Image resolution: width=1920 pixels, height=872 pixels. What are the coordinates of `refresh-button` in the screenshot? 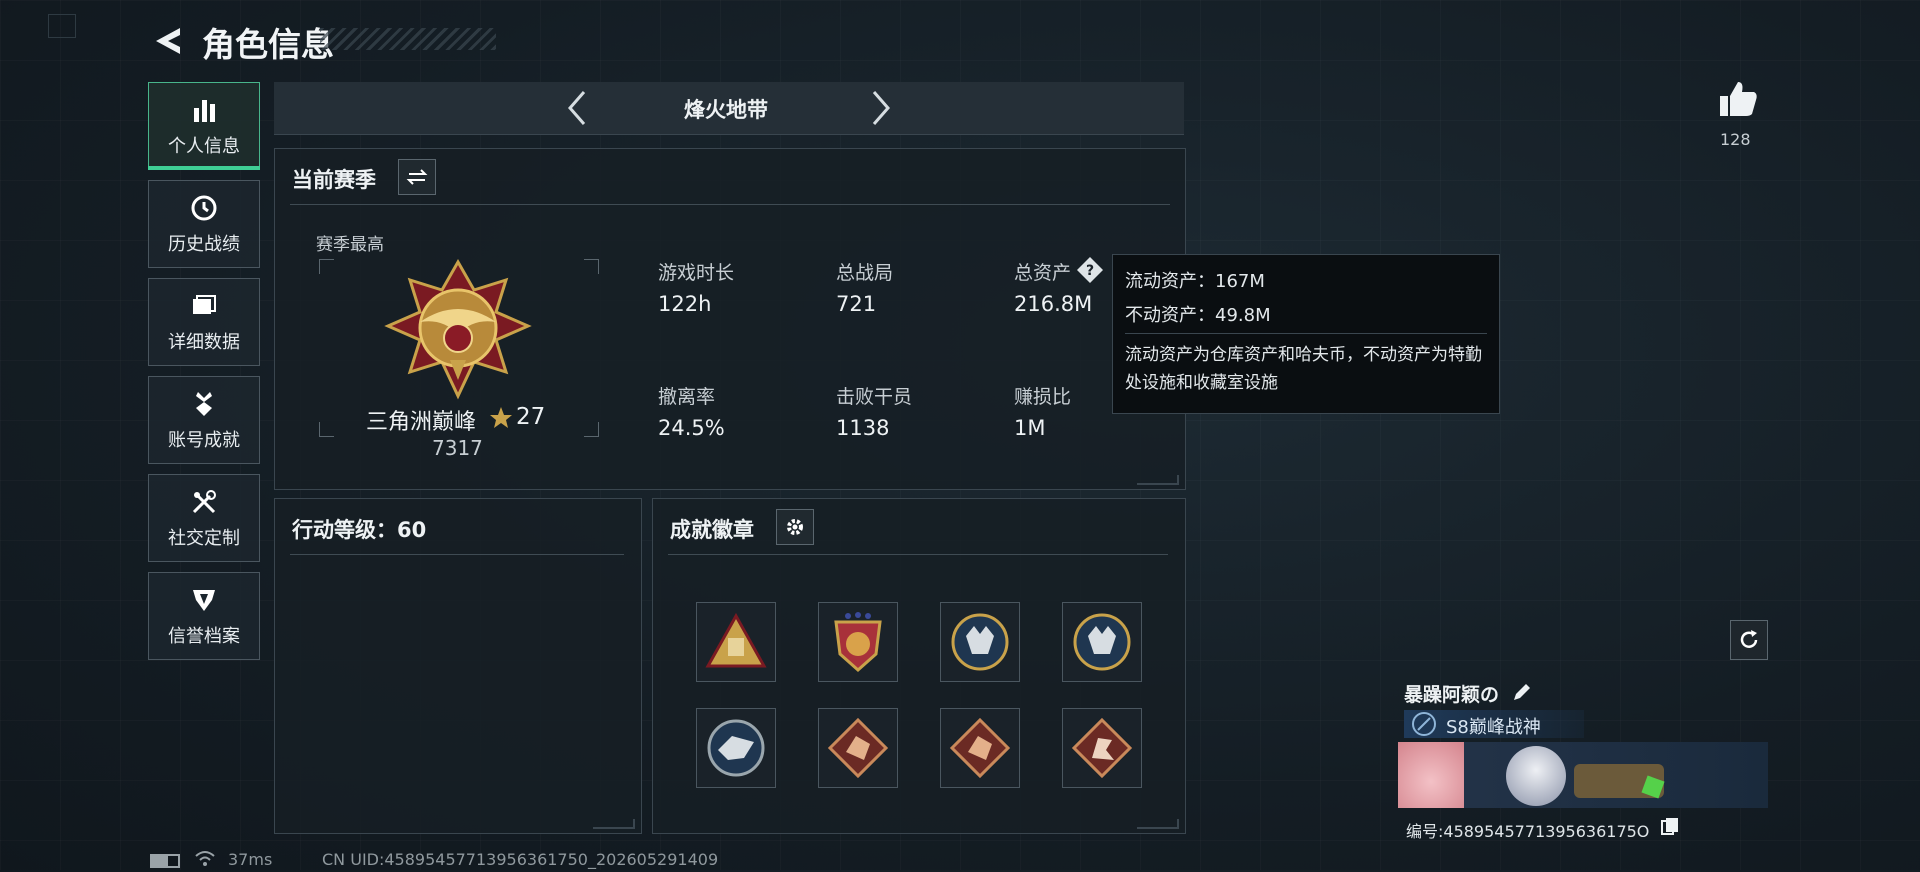 It's located at (1749, 640).